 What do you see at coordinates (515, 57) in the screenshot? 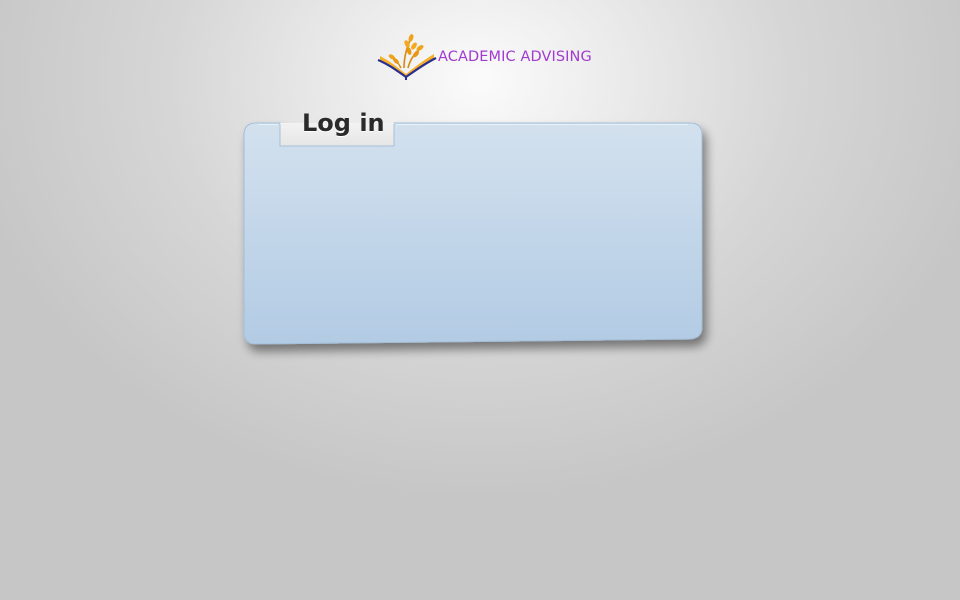
I see `brand-name: ACADEMIC ADVISING` at bounding box center [515, 57].